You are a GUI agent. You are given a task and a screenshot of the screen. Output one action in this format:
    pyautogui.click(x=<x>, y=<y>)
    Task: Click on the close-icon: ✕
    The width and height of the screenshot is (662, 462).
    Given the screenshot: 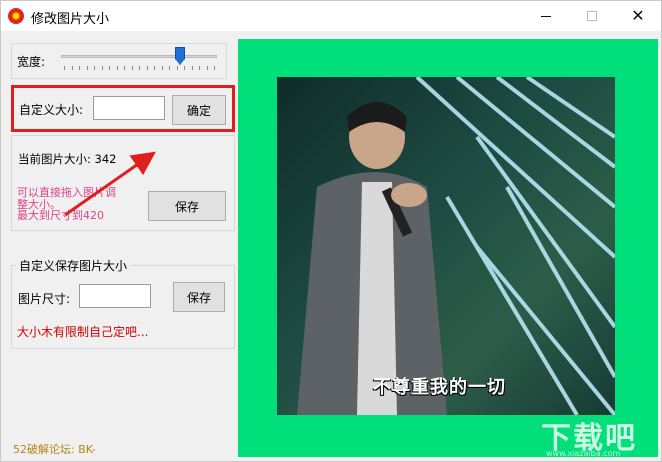 What is the action you would take?
    pyautogui.click(x=638, y=15)
    